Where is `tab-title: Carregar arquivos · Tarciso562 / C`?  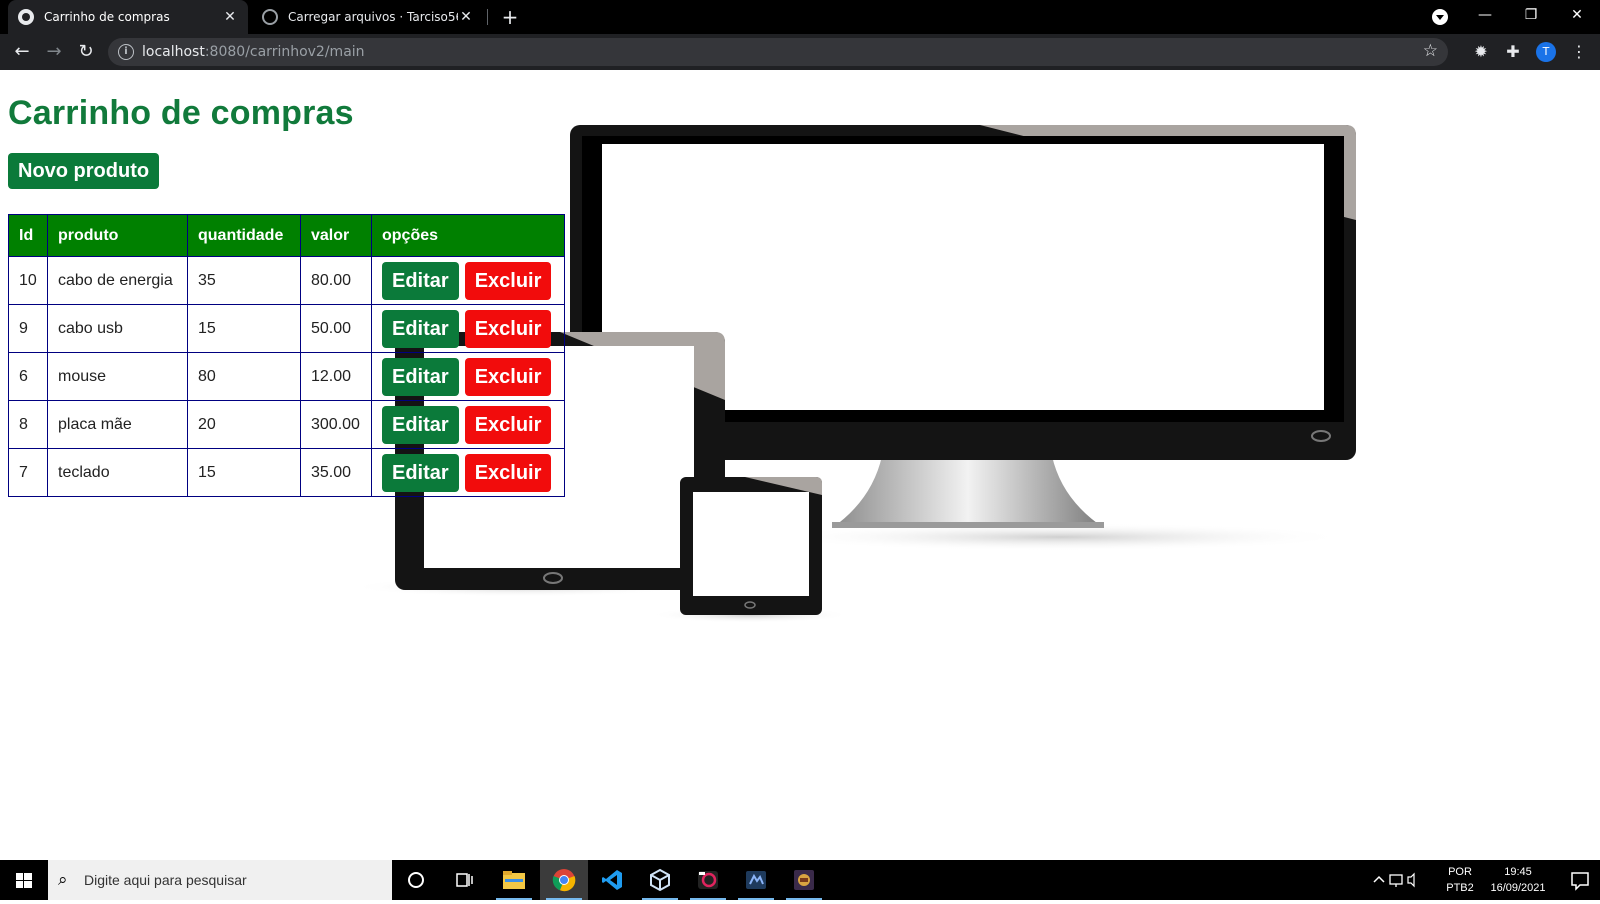 tab-title: Carregar arquivos · Tarciso562 / C is located at coordinates (373, 17).